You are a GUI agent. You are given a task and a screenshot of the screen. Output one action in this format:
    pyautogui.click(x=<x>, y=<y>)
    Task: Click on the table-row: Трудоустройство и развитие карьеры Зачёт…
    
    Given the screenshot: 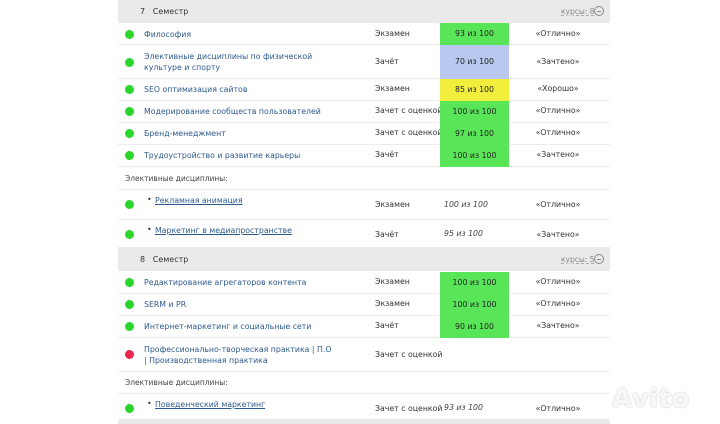 What is the action you would take?
    pyautogui.click(x=364, y=156)
    